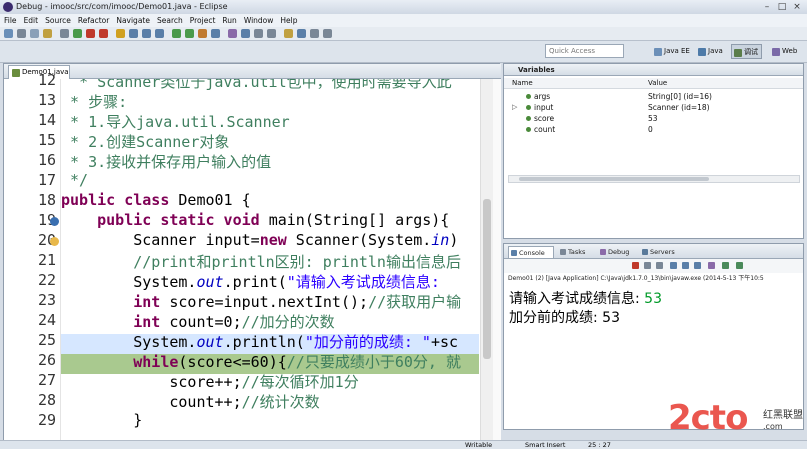 This screenshot has height=449, width=807. Describe the element at coordinates (255, 220) in the screenshot. I see `code-line: public static void main(String[] args){` at that location.